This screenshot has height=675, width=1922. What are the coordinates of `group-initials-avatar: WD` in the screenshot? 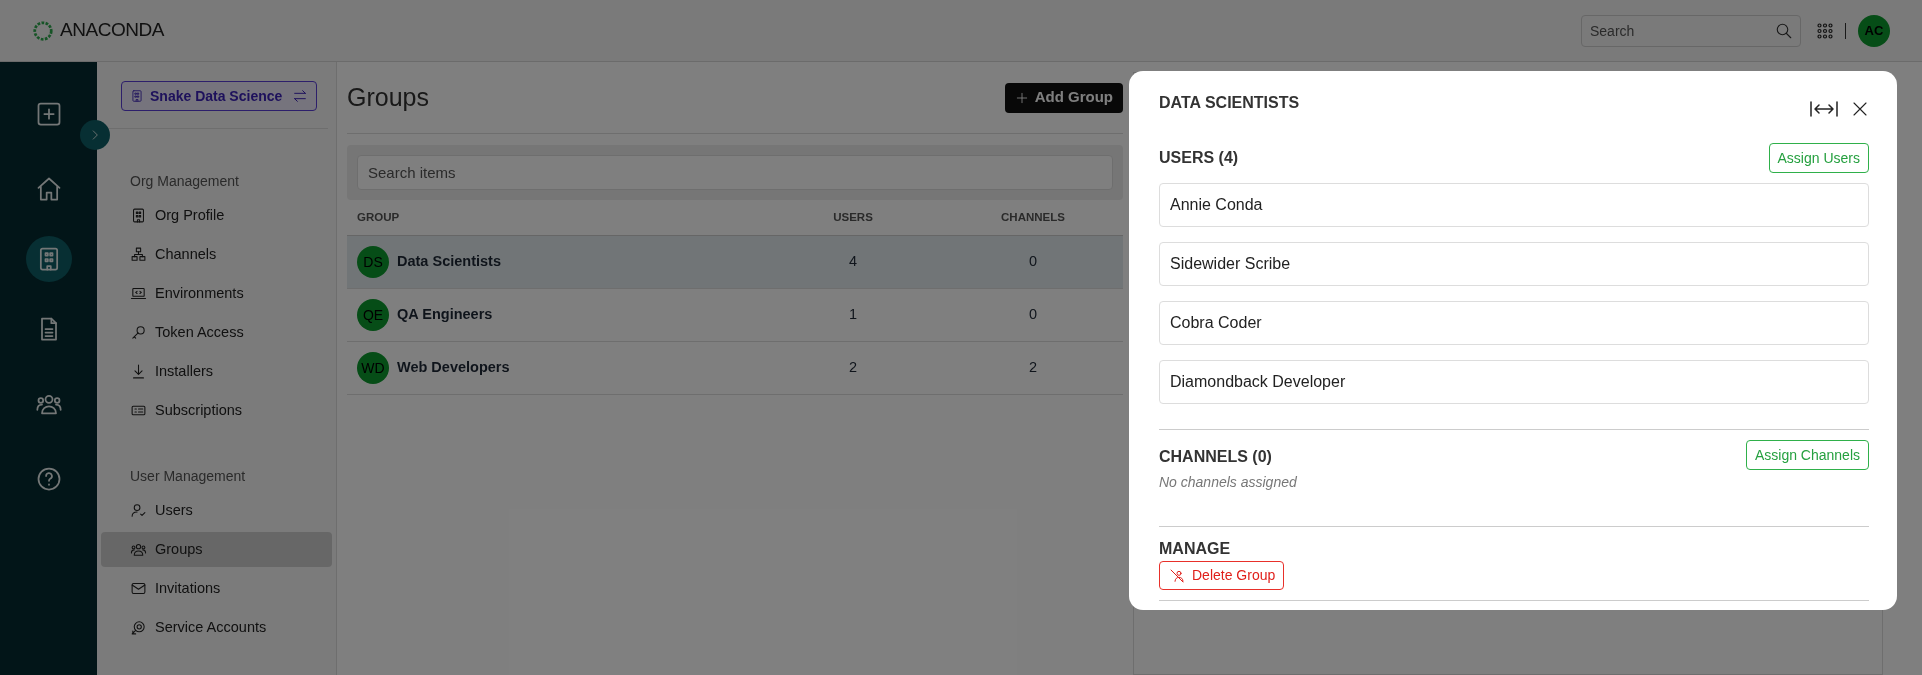 It's located at (373, 368).